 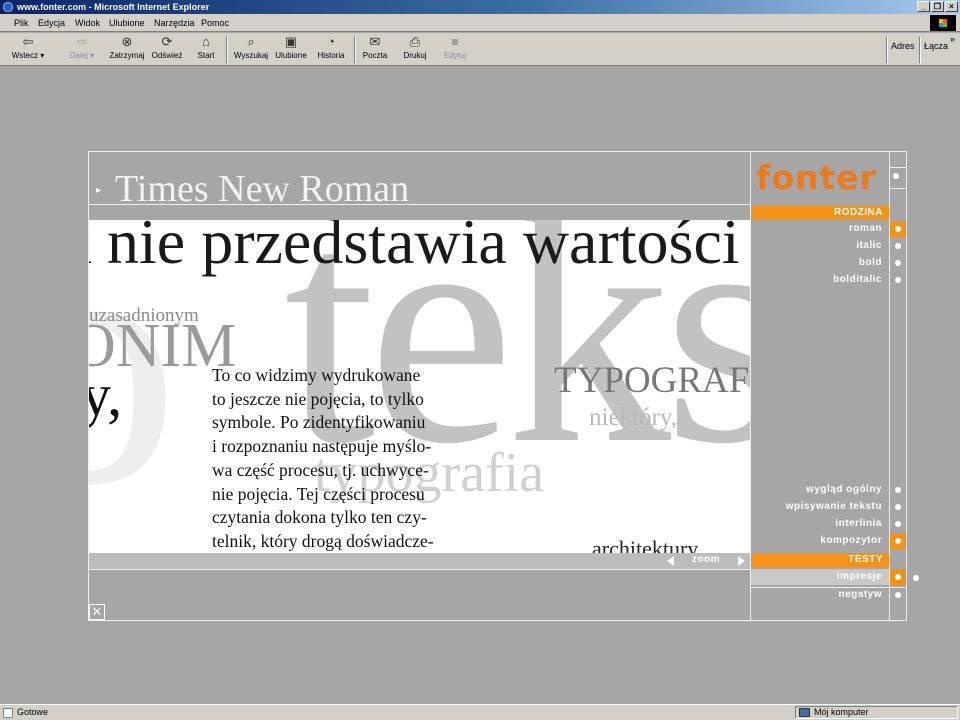 What do you see at coordinates (936, 46) in the screenshot?
I see `links-label: Łącza` at bounding box center [936, 46].